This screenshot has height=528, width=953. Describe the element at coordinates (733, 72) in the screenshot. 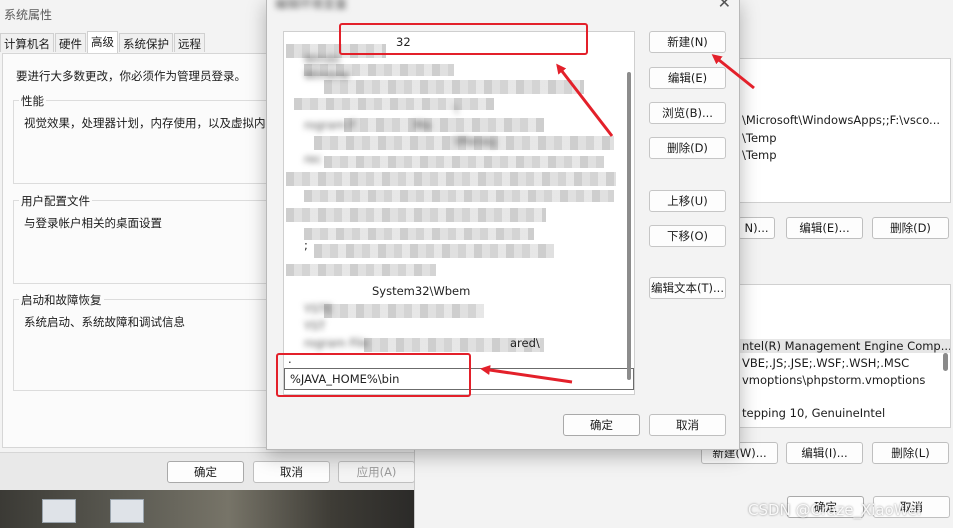

I see `arrow-to-new-button` at that location.